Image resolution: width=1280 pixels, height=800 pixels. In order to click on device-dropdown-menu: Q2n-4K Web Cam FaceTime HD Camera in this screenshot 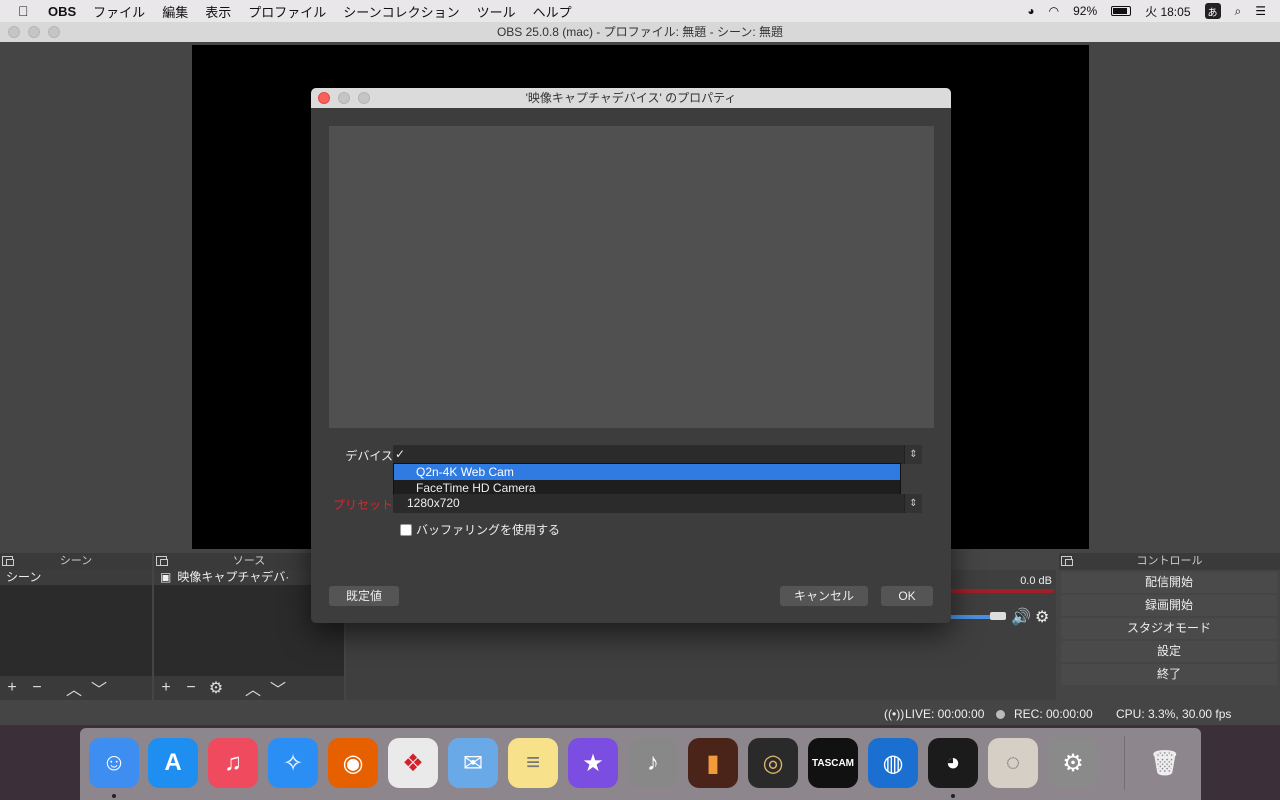, I will do `click(647, 480)`.